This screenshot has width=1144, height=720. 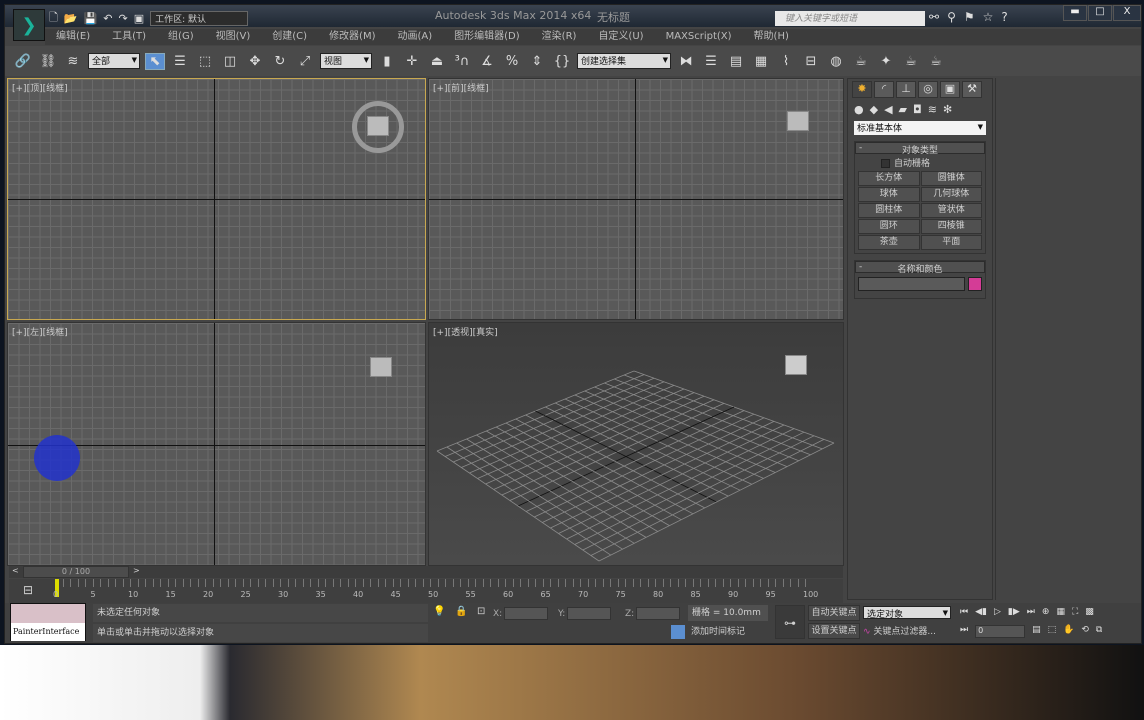 What do you see at coordinates (736, 61) in the screenshot?
I see `layer-icon: ▤` at bounding box center [736, 61].